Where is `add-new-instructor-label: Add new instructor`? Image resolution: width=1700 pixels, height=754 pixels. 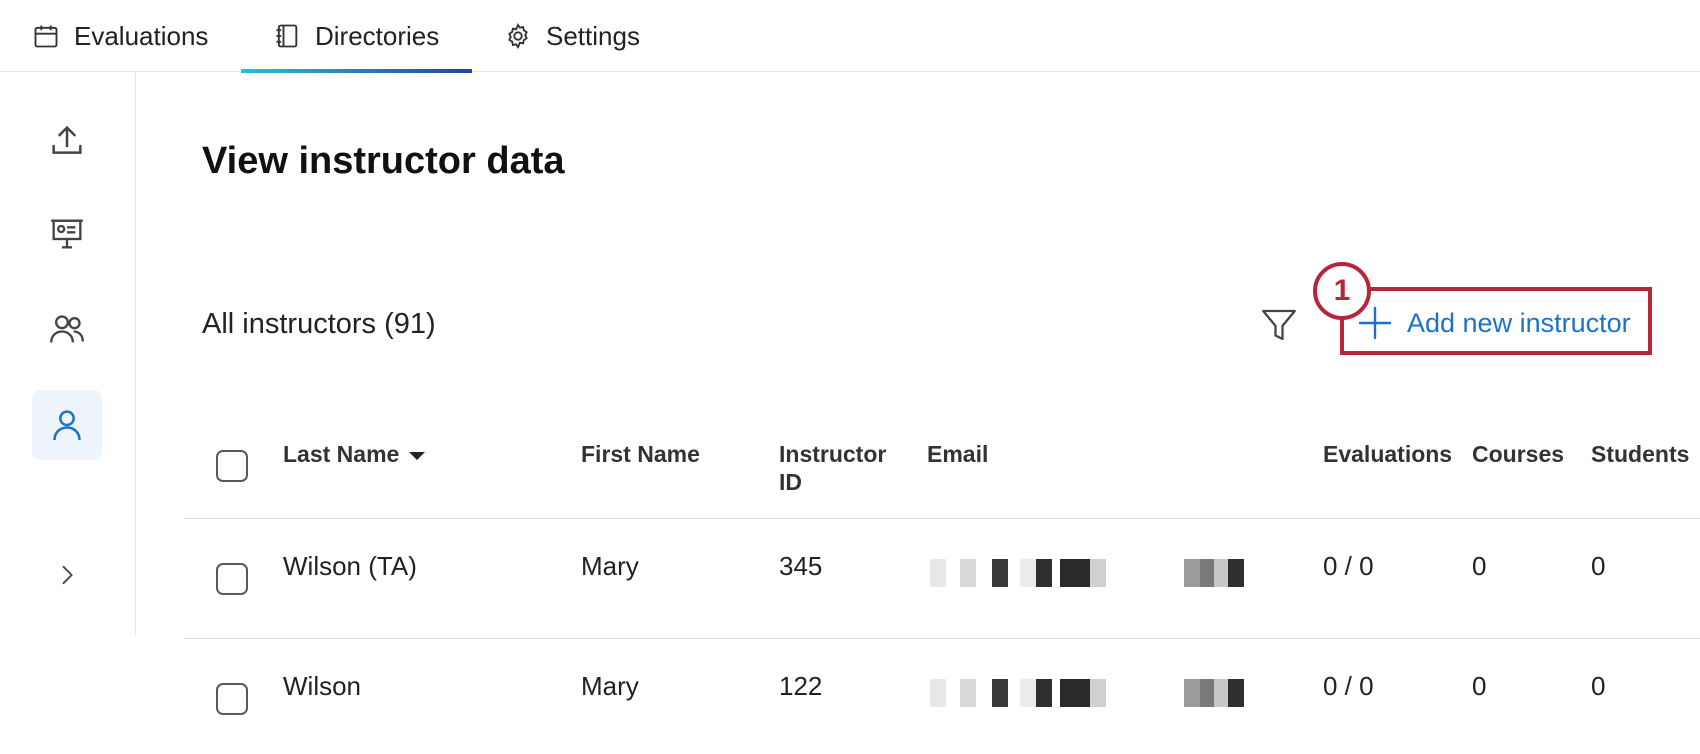
add-new-instructor-label: Add new instructor is located at coordinates (1519, 322).